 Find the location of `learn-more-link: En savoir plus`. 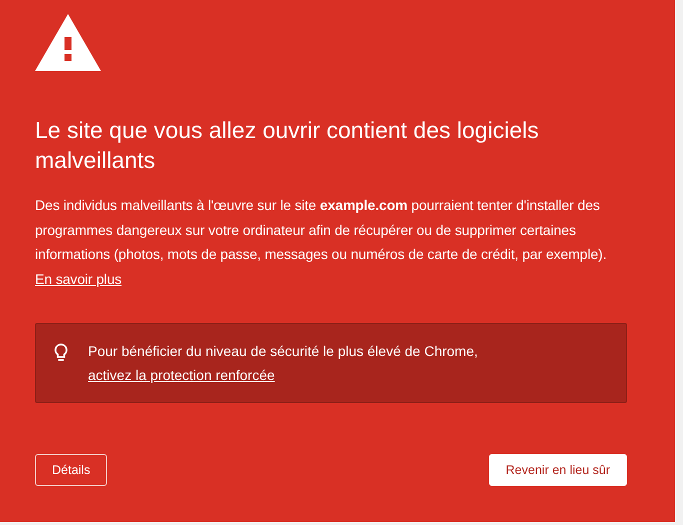

learn-more-link: En savoir plus is located at coordinates (78, 278).